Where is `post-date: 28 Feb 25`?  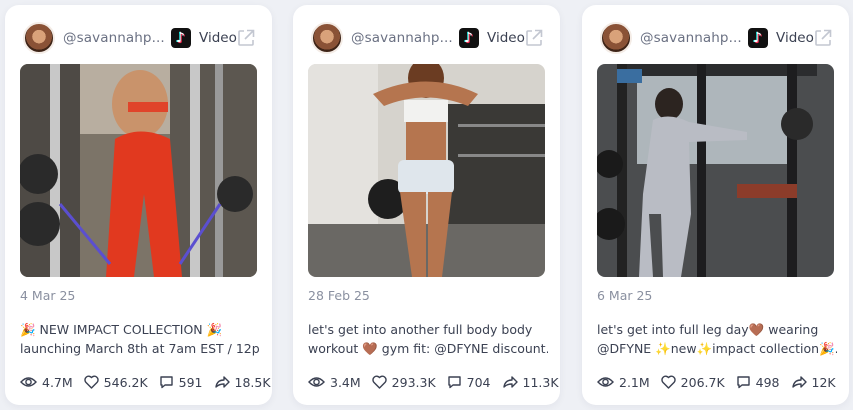
post-date: 28 Feb 25 is located at coordinates (339, 295).